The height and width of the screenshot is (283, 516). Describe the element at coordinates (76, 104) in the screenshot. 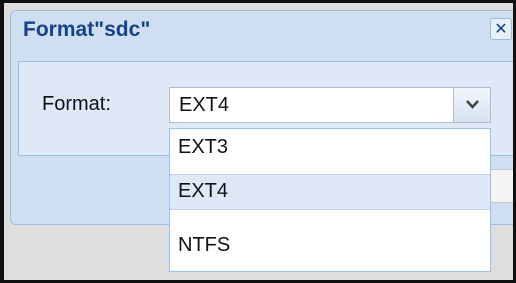

I see `format-label: Format:` at that location.